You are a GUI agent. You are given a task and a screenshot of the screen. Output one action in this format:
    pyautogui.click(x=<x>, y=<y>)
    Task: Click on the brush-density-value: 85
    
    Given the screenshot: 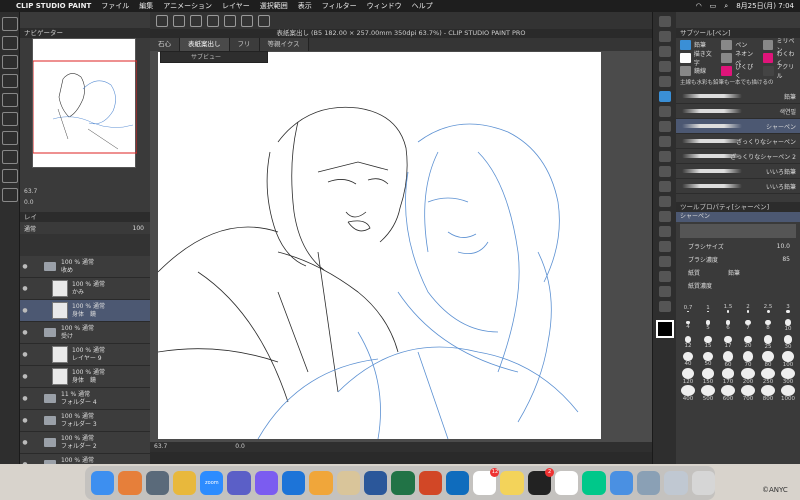 What is the action you would take?
    pyautogui.click(x=786, y=259)
    